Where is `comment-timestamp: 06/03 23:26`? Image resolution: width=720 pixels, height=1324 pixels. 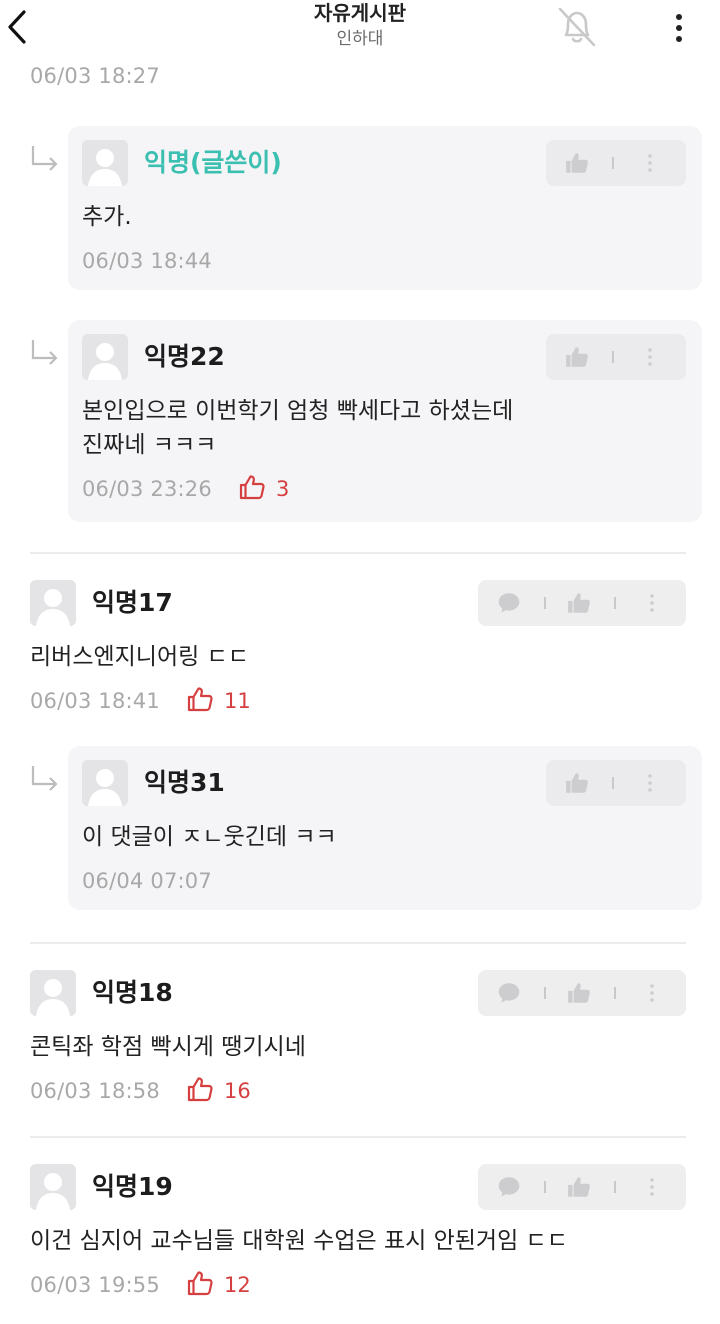
comment-timestamp: 06/03 23:26 is located at coordinates (147, 489).